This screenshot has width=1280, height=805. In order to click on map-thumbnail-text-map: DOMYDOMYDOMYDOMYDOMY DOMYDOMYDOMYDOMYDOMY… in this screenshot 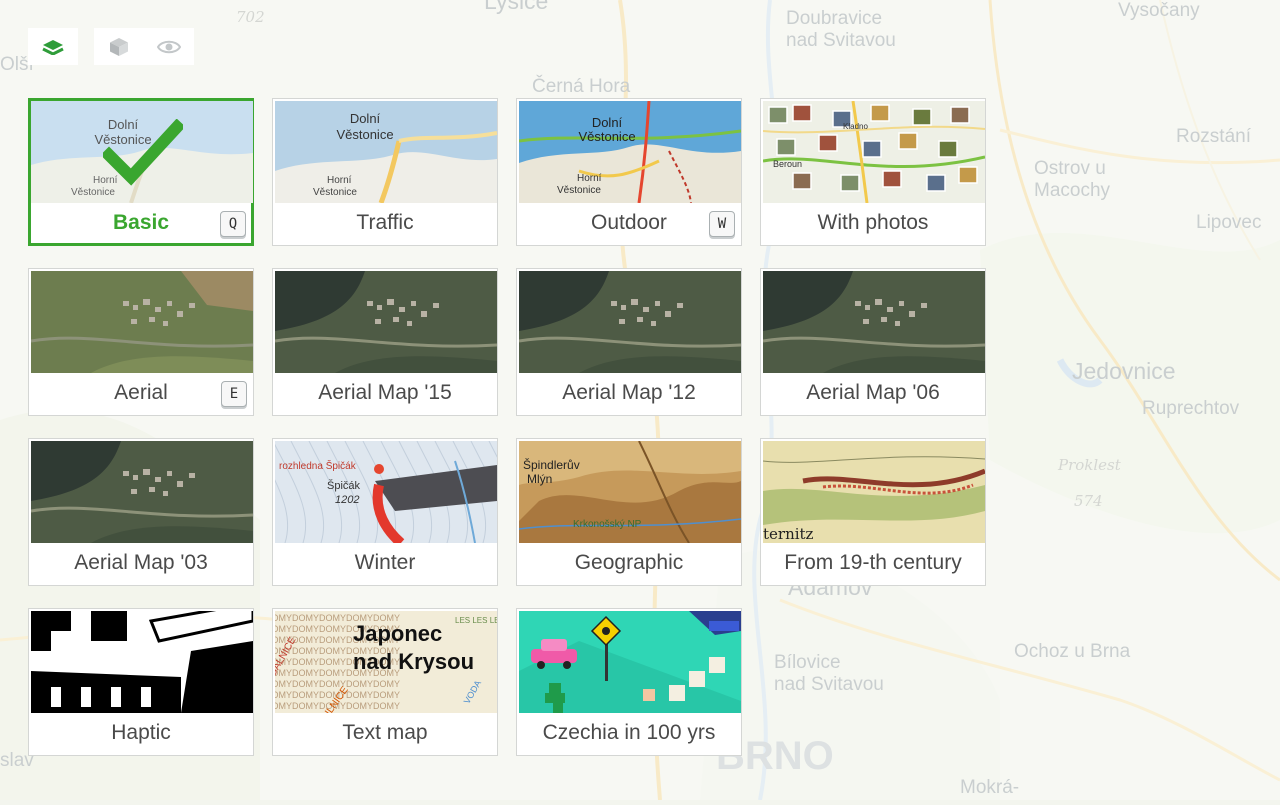, I will do `click(386, 662)`.